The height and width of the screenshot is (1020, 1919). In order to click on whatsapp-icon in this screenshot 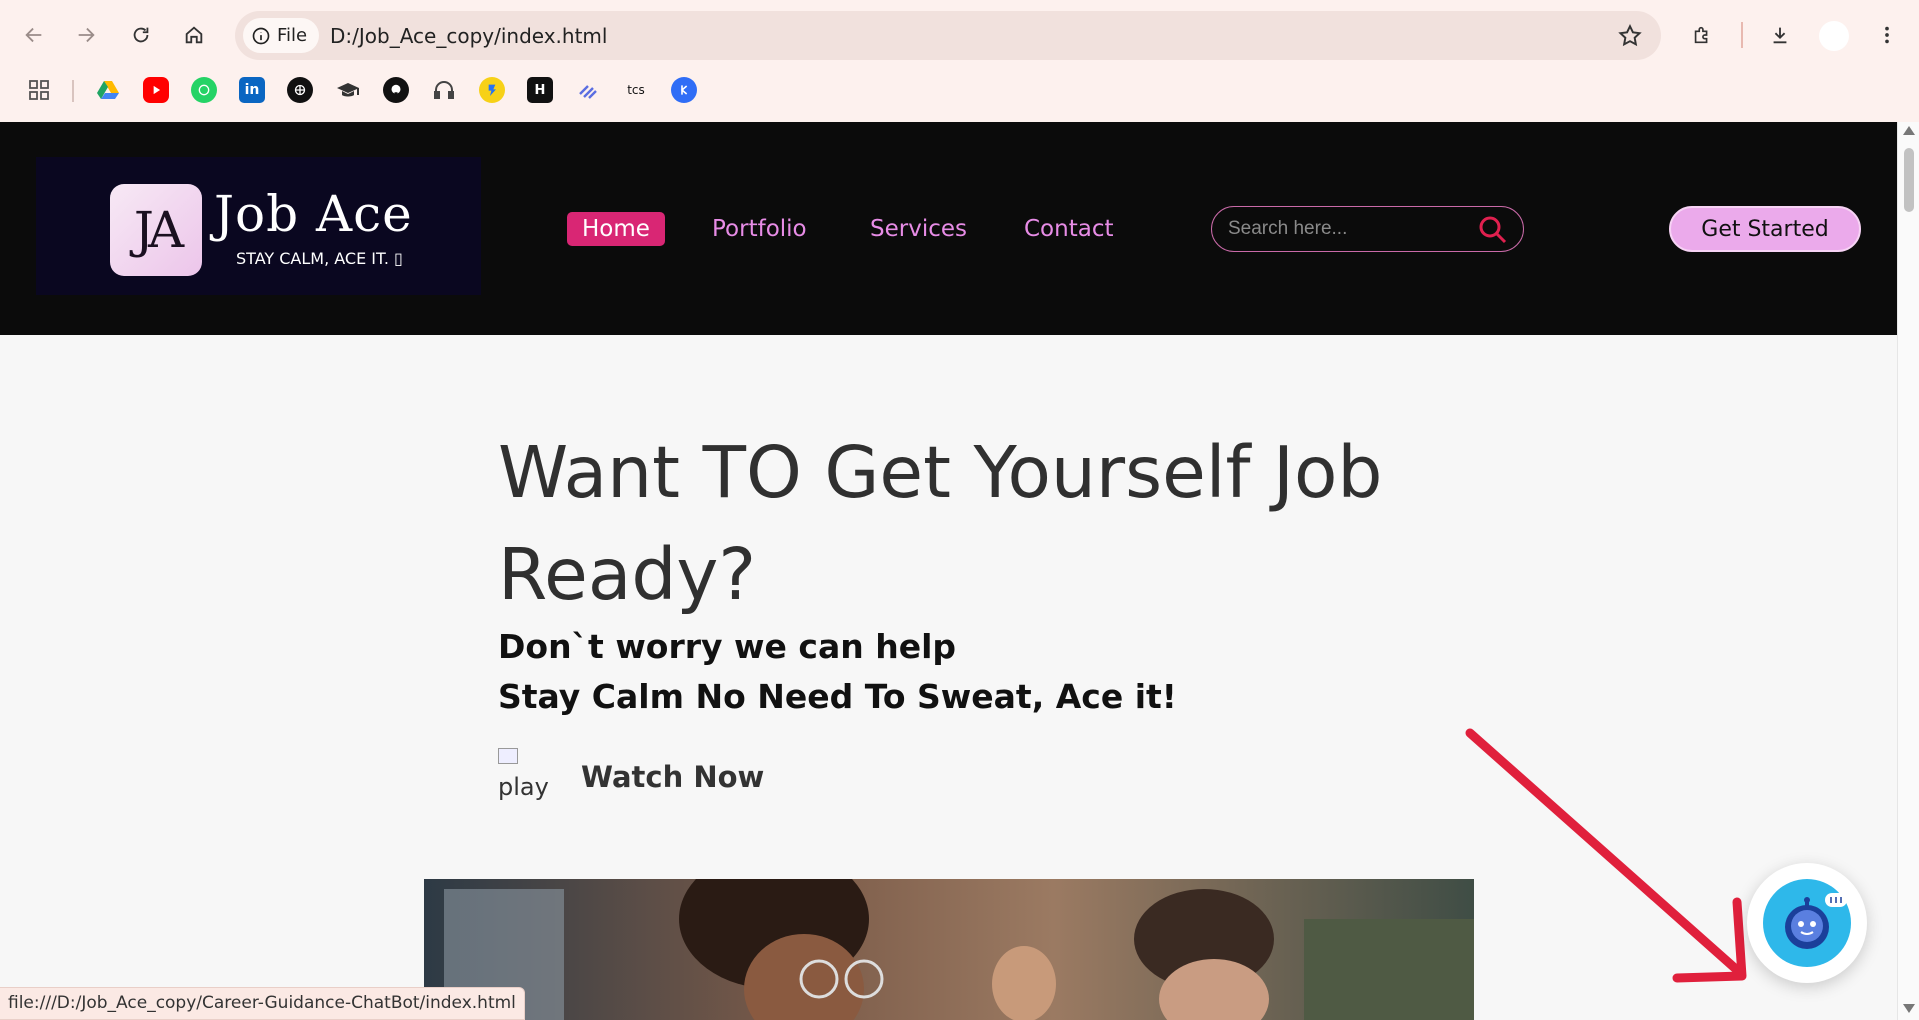, I will do `click(204, 90)`.